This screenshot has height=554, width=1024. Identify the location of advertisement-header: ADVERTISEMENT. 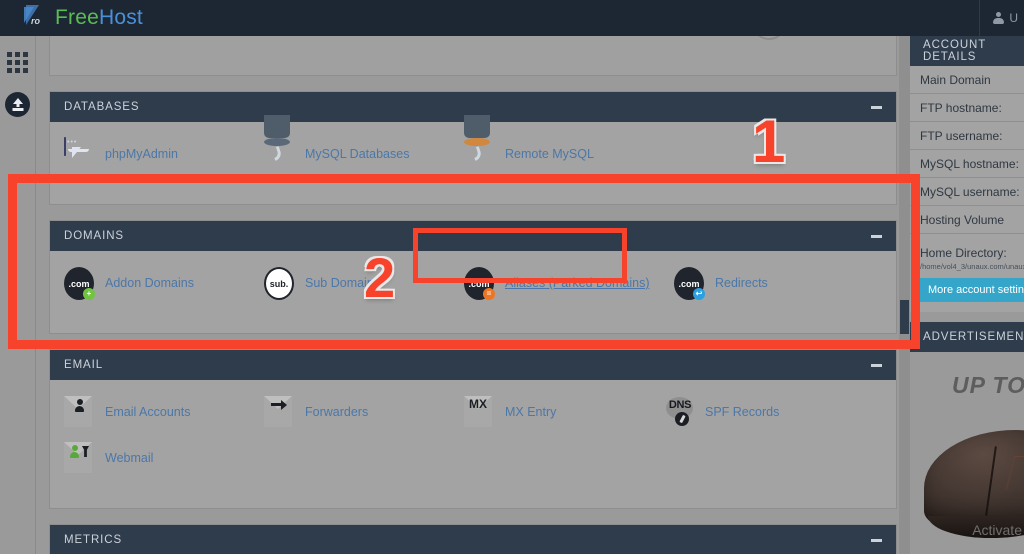
(967, 337).